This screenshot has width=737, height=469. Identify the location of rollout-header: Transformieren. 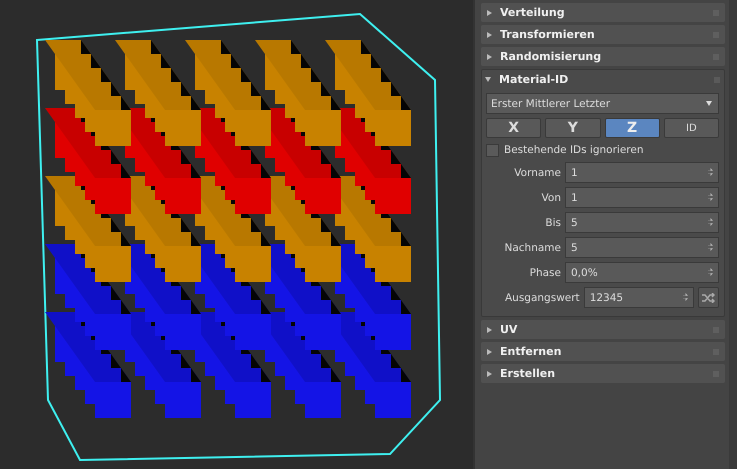
(603, 34).